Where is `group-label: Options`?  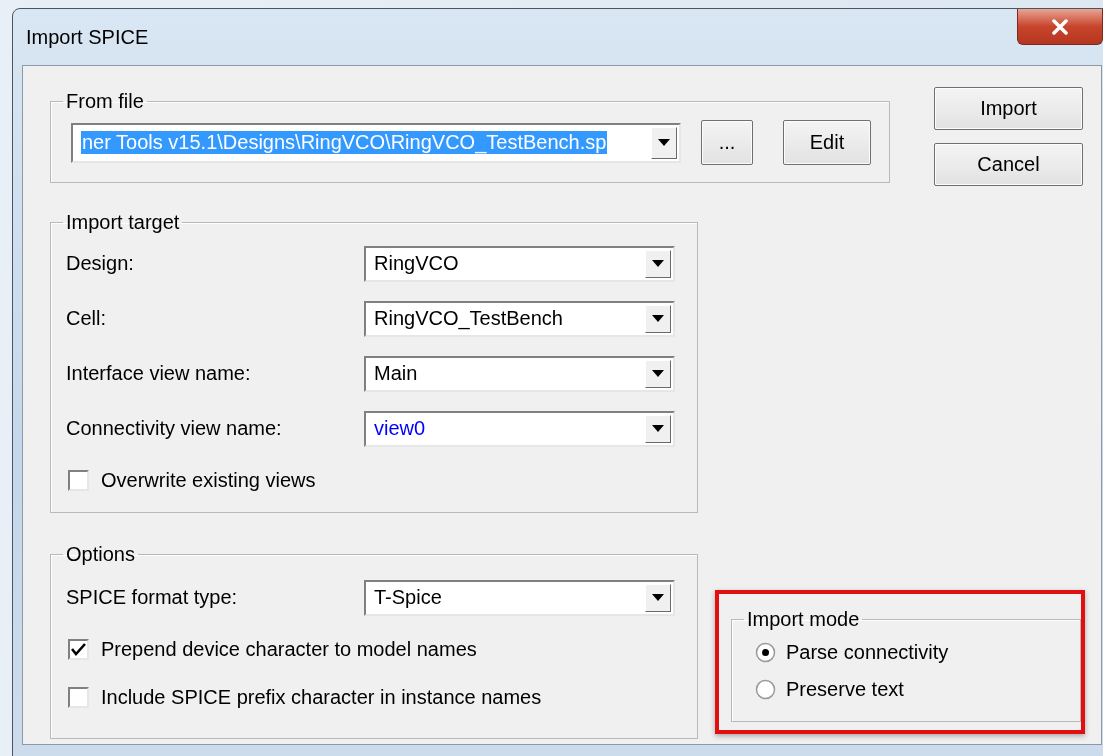
group-label: Options is located at coordinates (100, 554).